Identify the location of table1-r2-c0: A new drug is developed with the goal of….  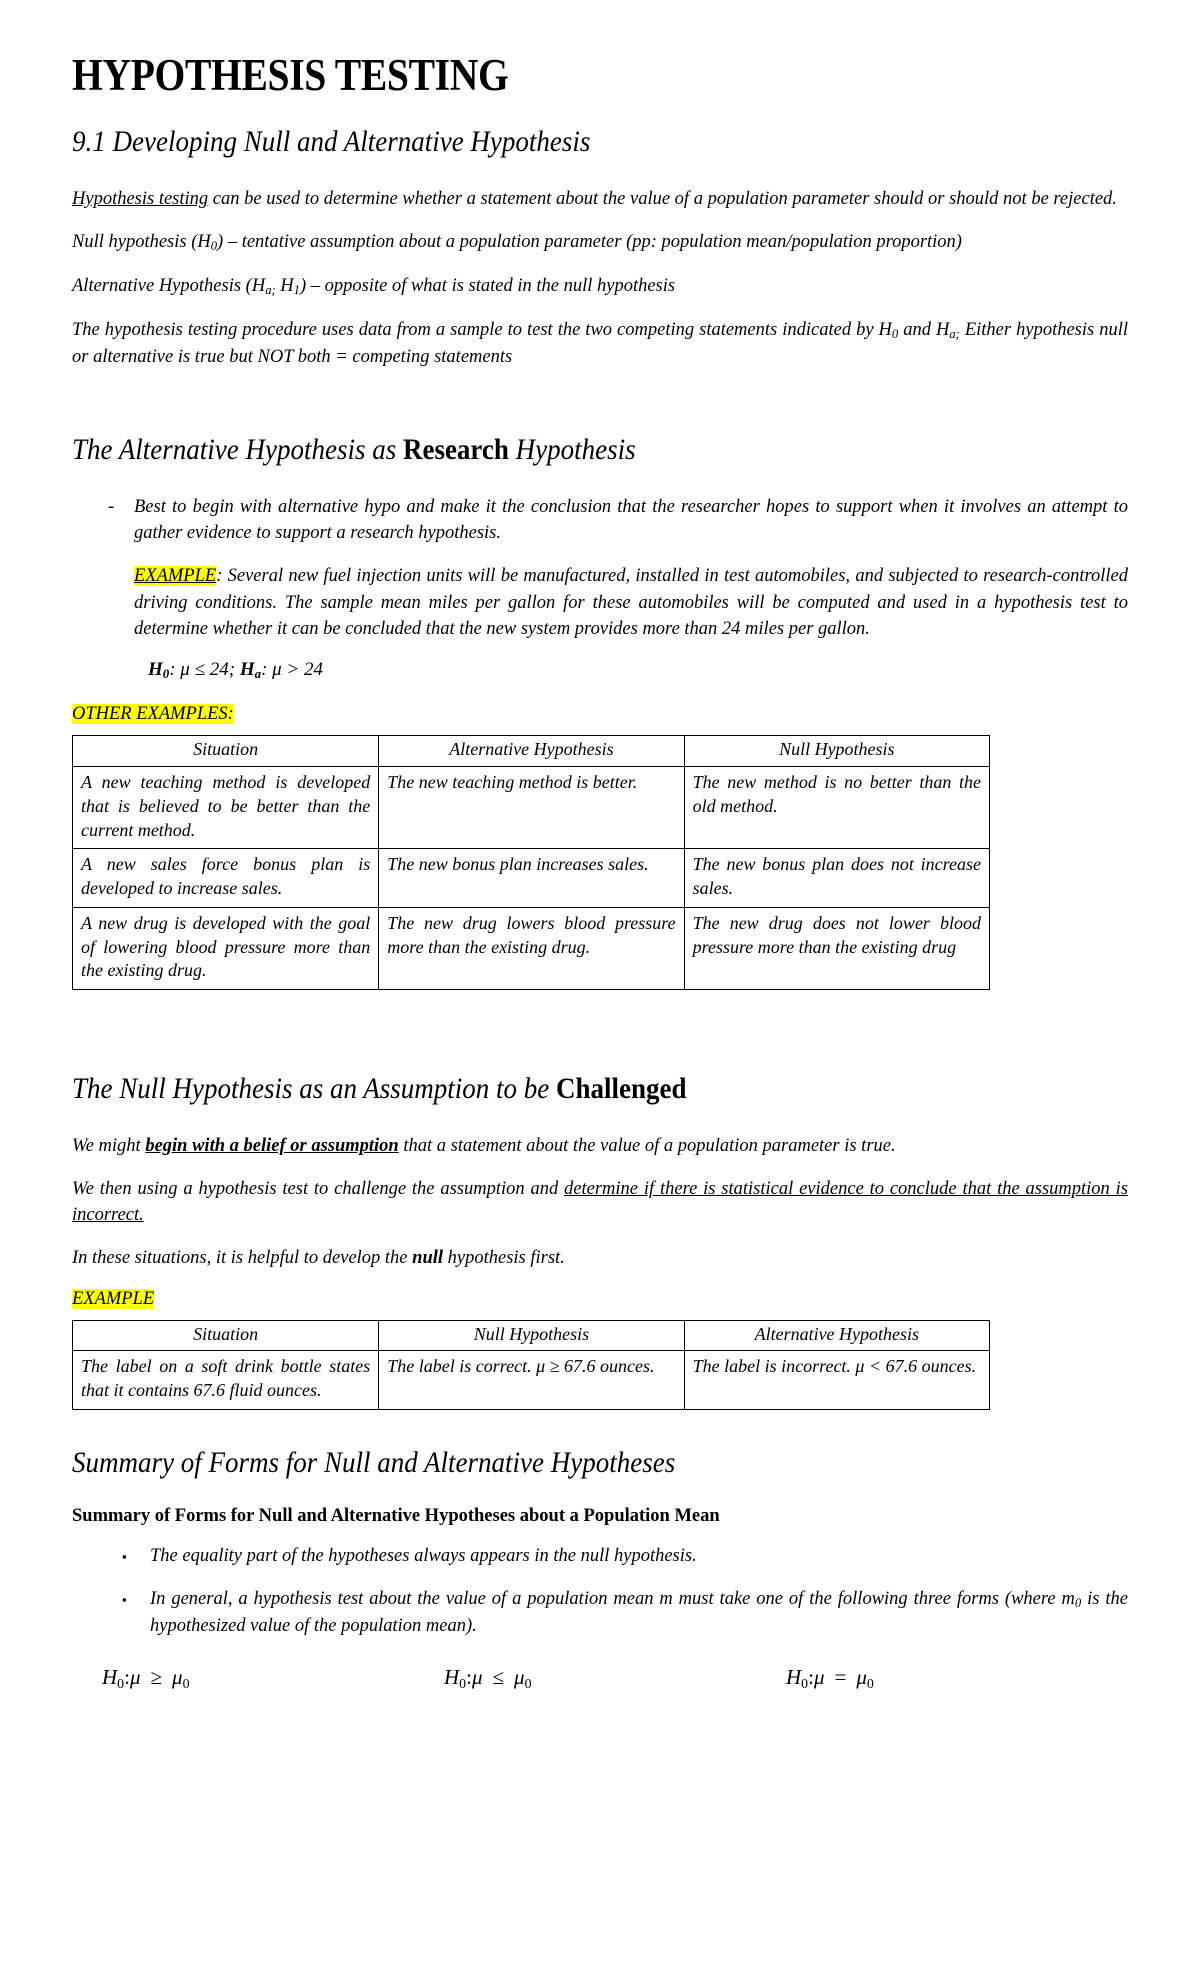
(225, 948).